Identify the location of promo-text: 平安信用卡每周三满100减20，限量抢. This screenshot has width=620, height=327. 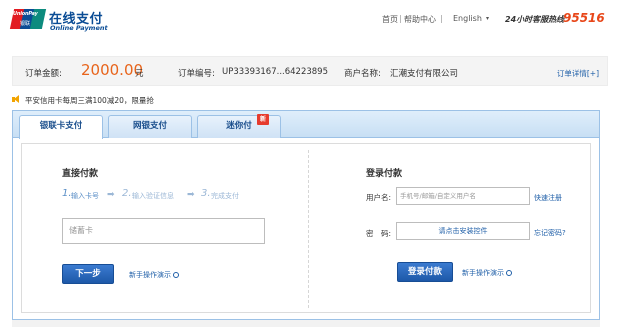
(89, 100).